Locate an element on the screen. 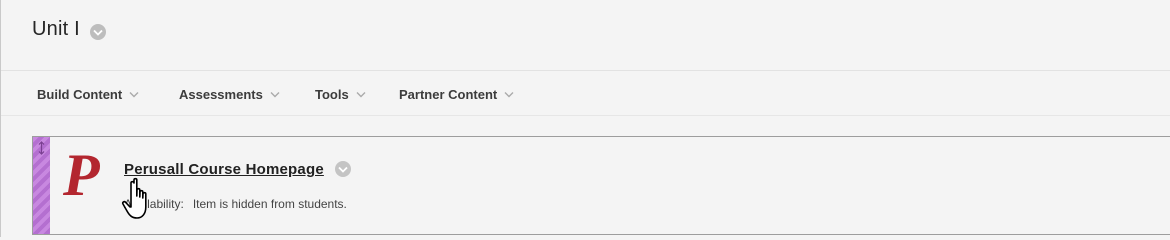  page-title: Unit I is located at coordinates (56, 29).